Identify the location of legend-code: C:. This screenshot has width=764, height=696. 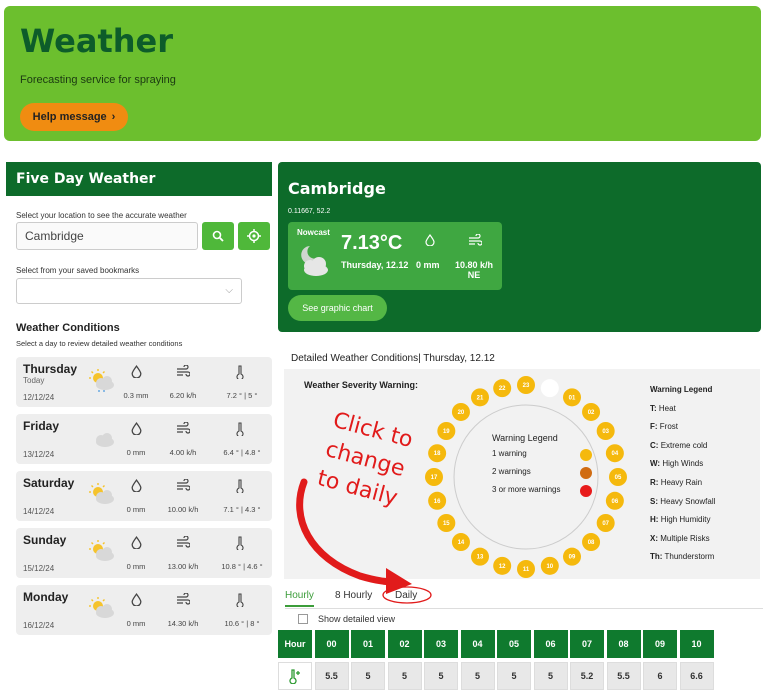
(654, 445).